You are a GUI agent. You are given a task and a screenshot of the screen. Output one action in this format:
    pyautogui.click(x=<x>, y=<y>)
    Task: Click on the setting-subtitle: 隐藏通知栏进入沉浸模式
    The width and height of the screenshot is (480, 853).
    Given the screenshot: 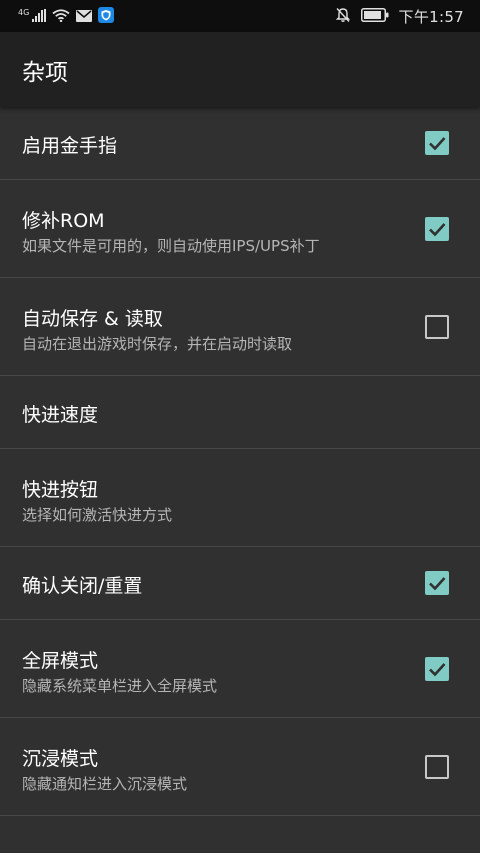 What is the action you would take?
    pyautogui.click(x=105, y=784)
    